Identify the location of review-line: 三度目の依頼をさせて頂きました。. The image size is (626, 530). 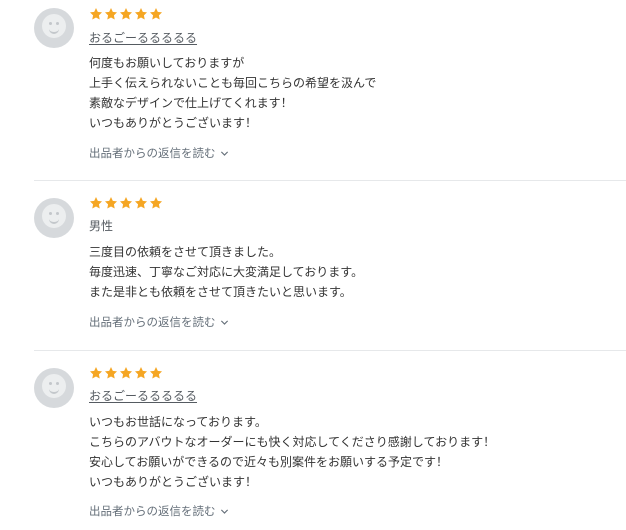
(185, 252).